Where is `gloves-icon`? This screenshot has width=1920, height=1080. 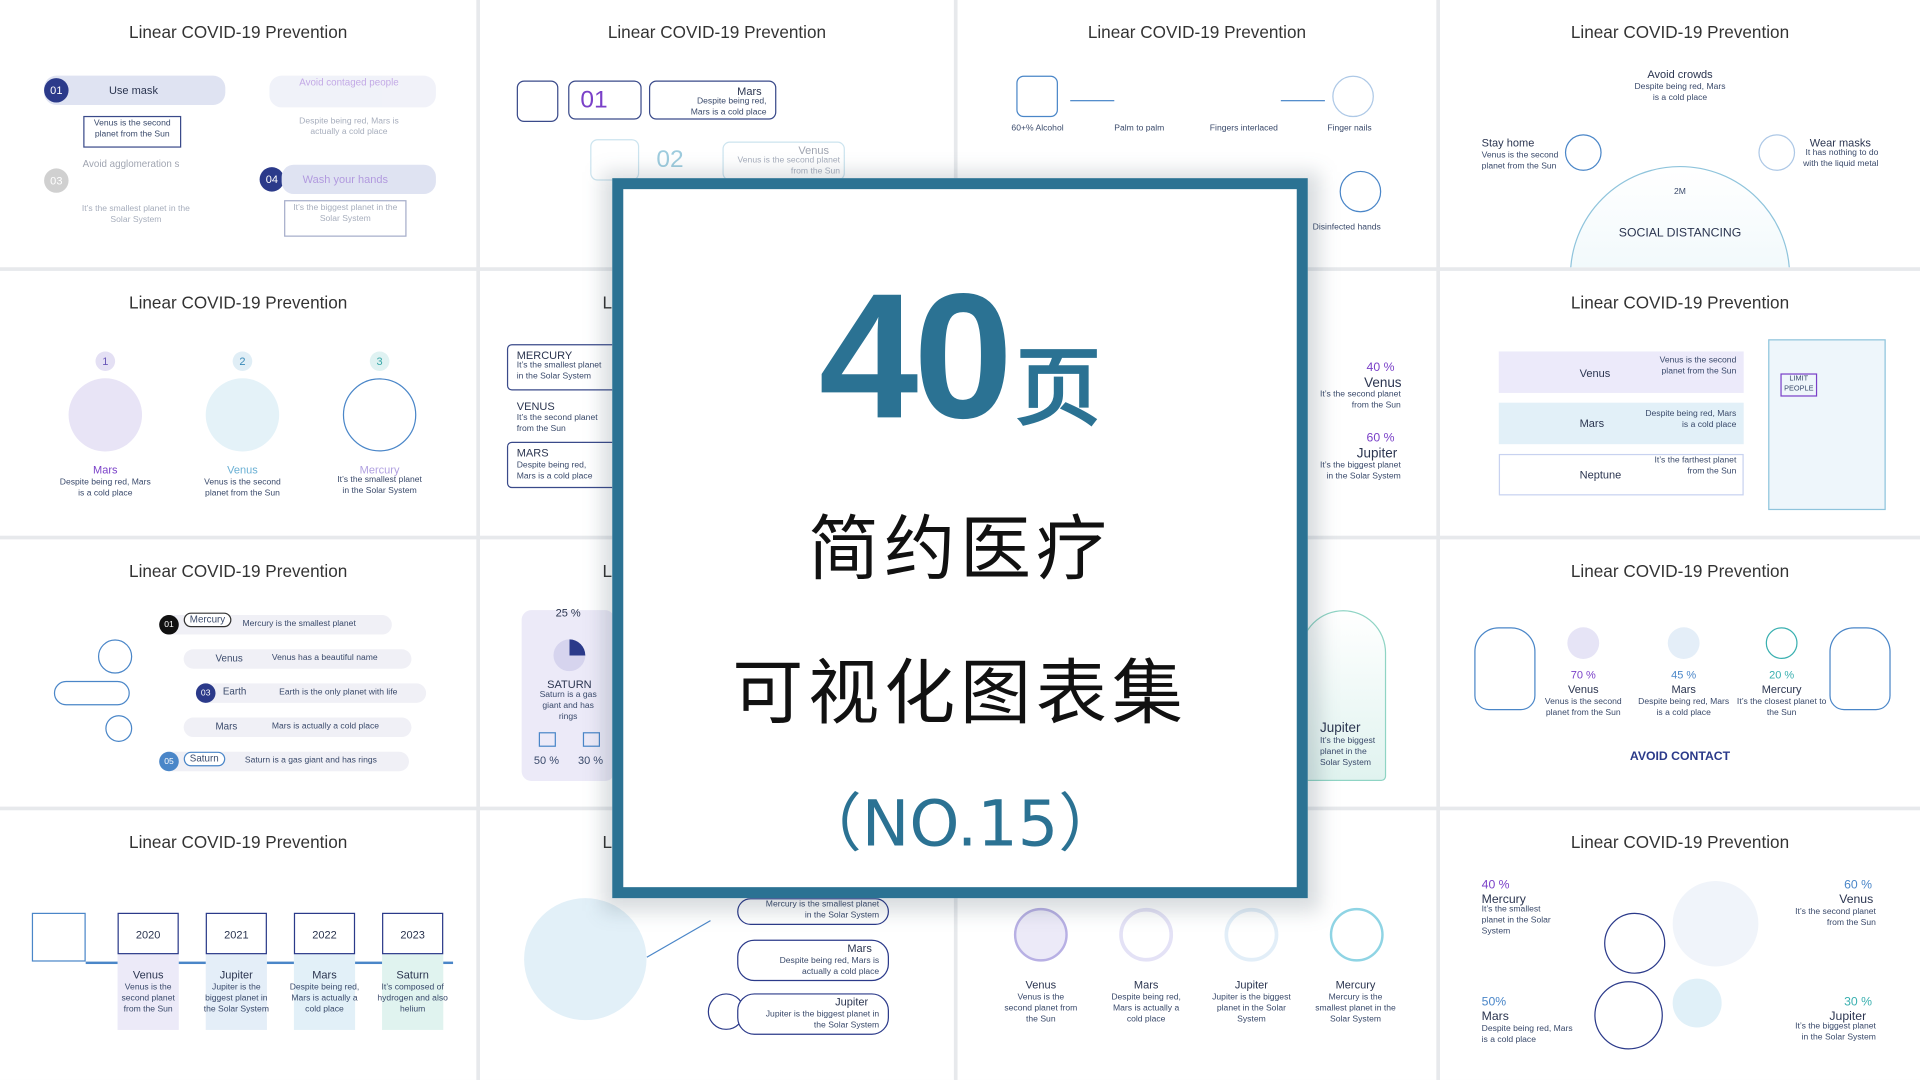
gloves-icon is located at coordinates (1251, 934).